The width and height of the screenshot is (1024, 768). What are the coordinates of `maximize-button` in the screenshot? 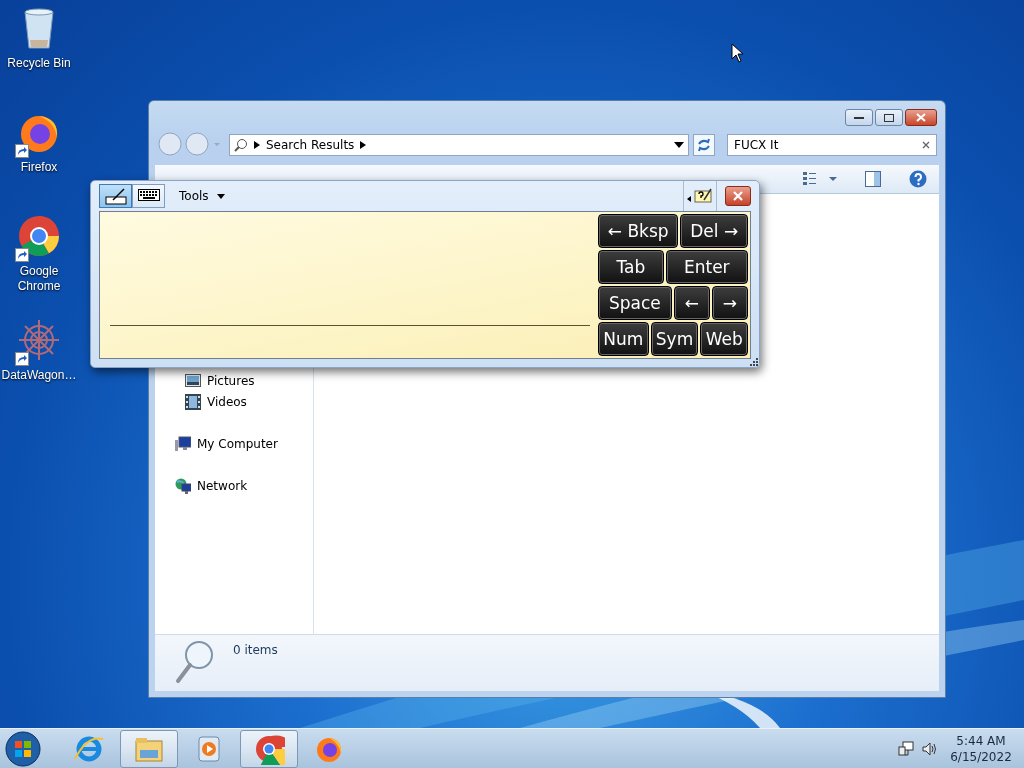 It's located at (889, 117).